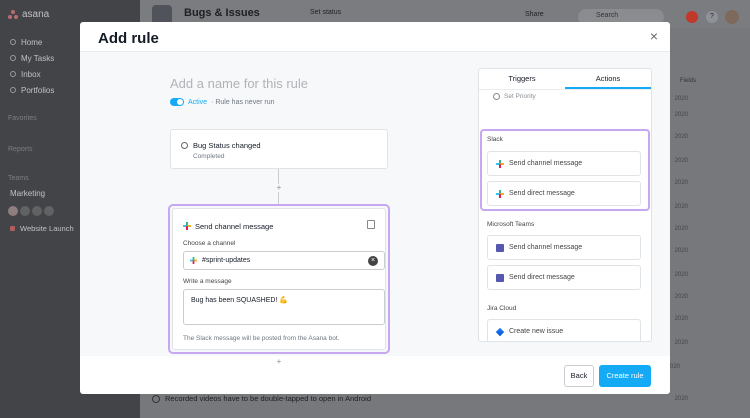  I want to click on clear-icon: ×, so click(373, 261).